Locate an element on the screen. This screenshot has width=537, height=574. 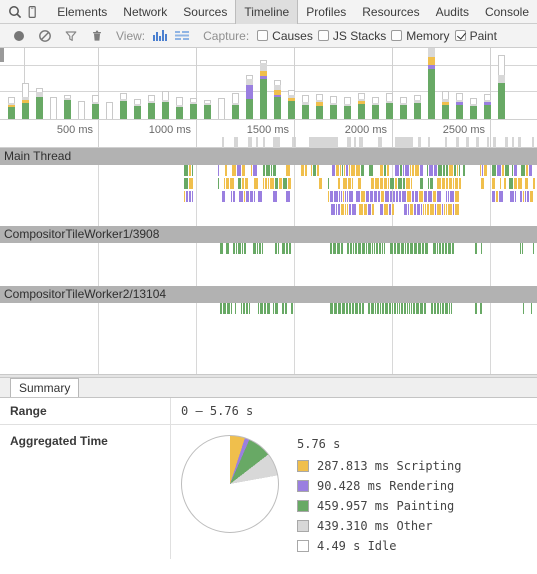
tab-network: Network is located at coordinates (145, 12).